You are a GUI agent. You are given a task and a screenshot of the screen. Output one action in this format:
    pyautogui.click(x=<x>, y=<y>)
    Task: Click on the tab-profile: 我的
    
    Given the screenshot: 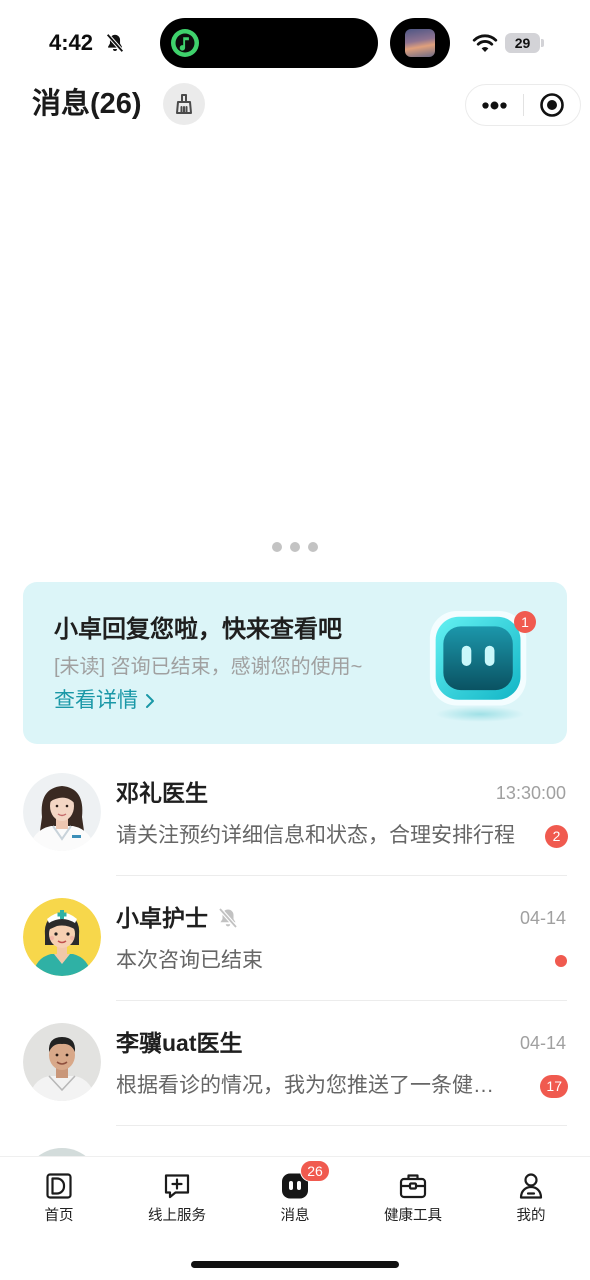 What is the action you would take?
    pyautogui.click(x=531, y=1197)
    